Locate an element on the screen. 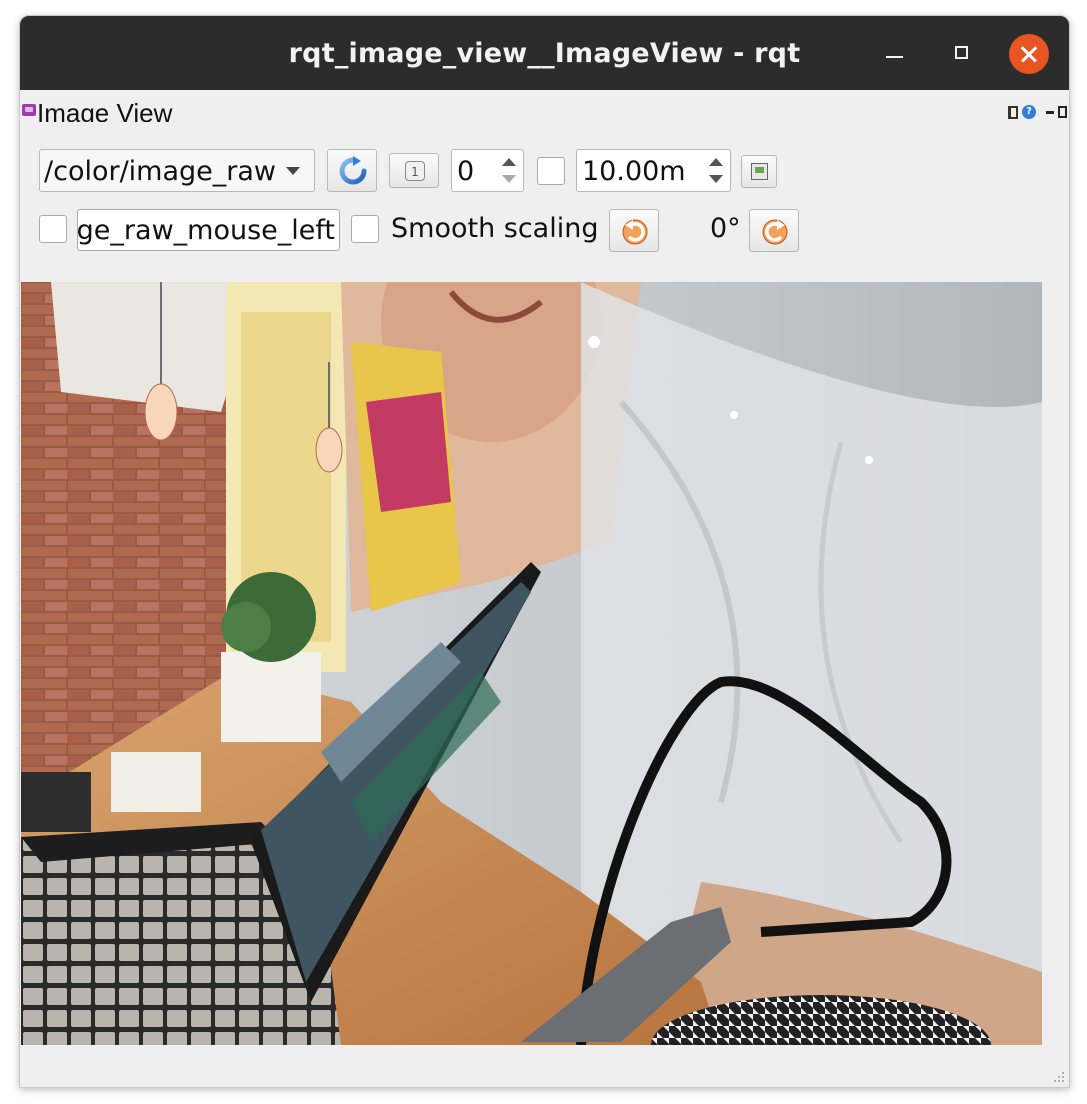  mouse-topic-input: ge_raw_mouse_left is located at coordinates (208, 230).